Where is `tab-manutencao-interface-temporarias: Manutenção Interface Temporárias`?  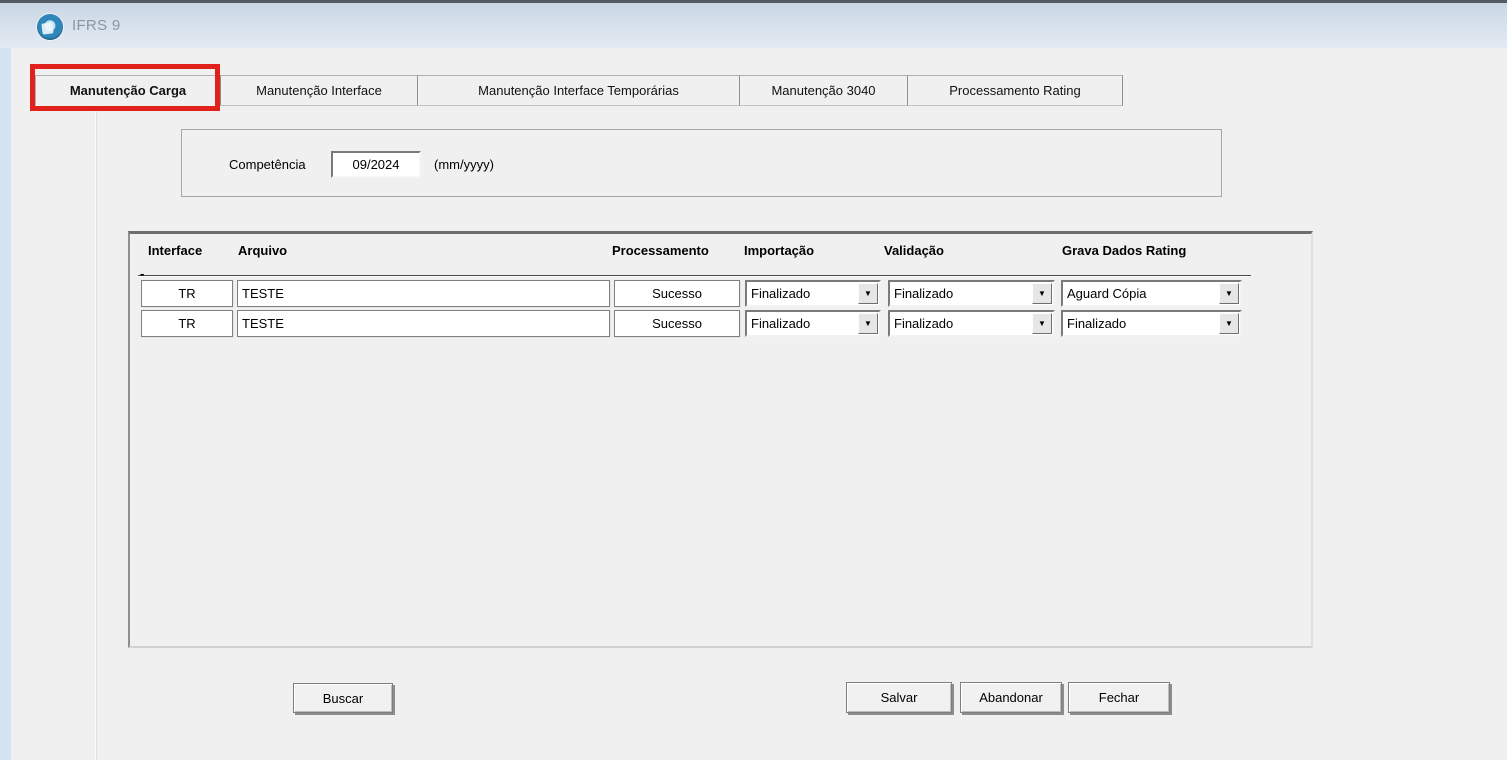
tab-manutencao-interface-temporarias: Manutenção Interface Temporárias is located at coordinates (579, 90).